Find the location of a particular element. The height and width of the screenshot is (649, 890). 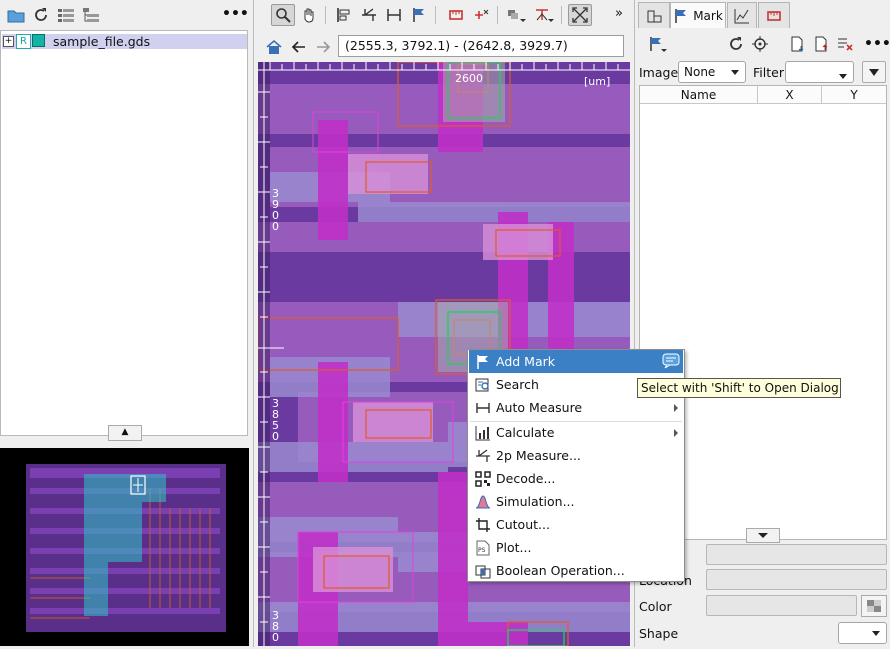

image-select-value: None is located at coordinates (700, 72).